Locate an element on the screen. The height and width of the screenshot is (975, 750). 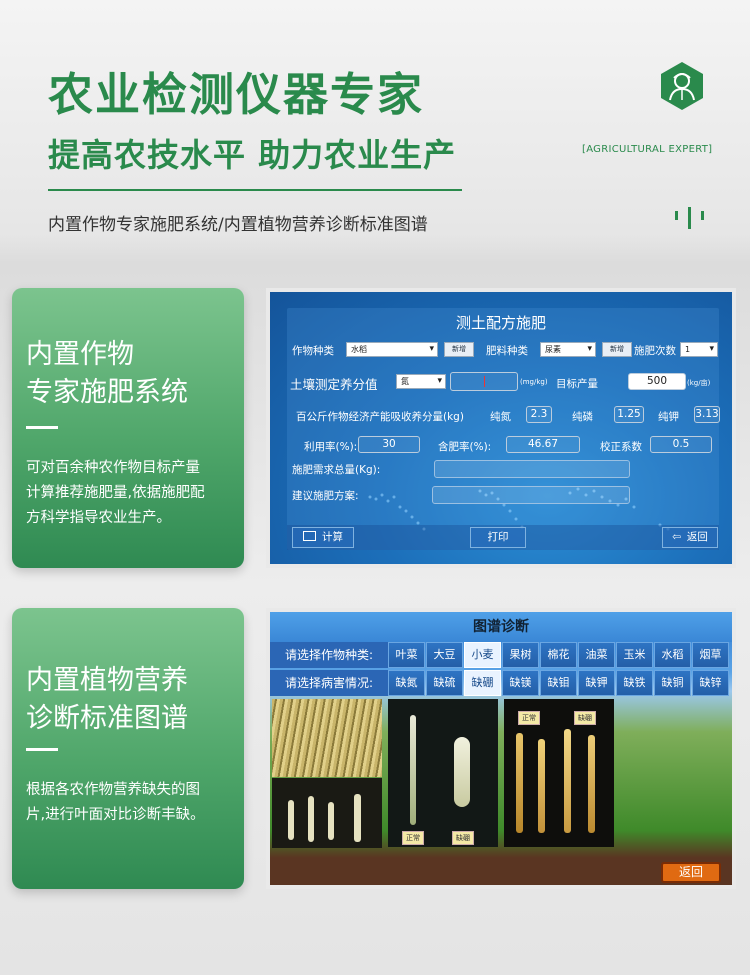
deficiency-option: 缺硼 is located at coordinates (482, 683).